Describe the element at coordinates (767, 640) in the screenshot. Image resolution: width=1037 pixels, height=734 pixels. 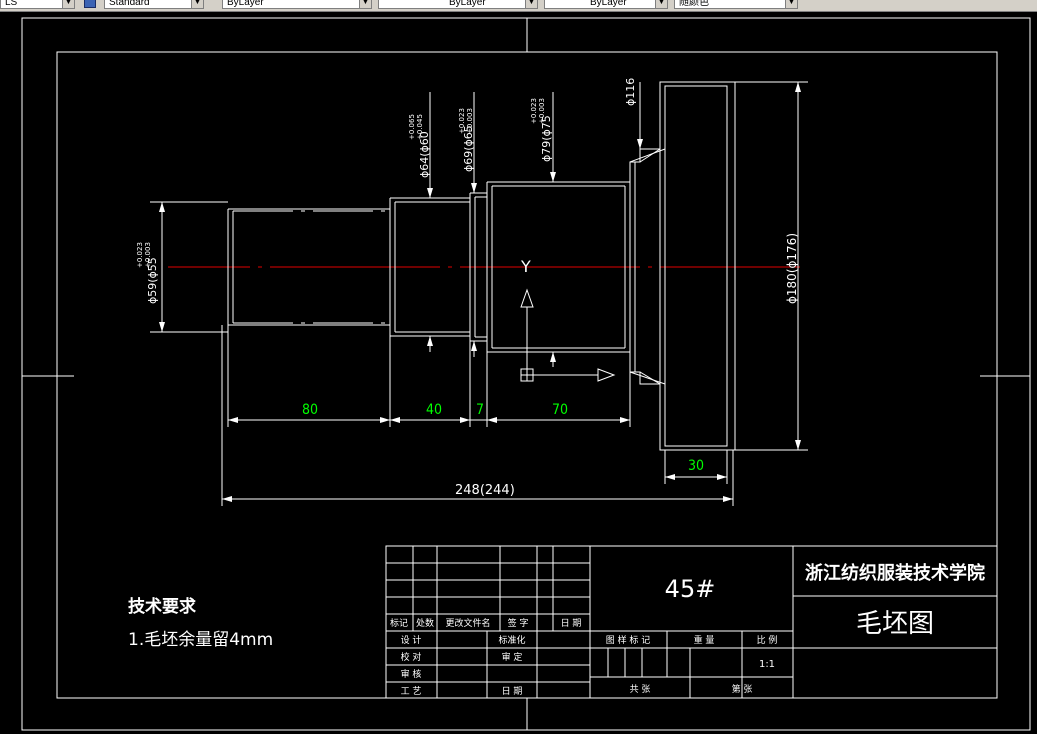
I see `info-header-scale: 比 例` at that location.